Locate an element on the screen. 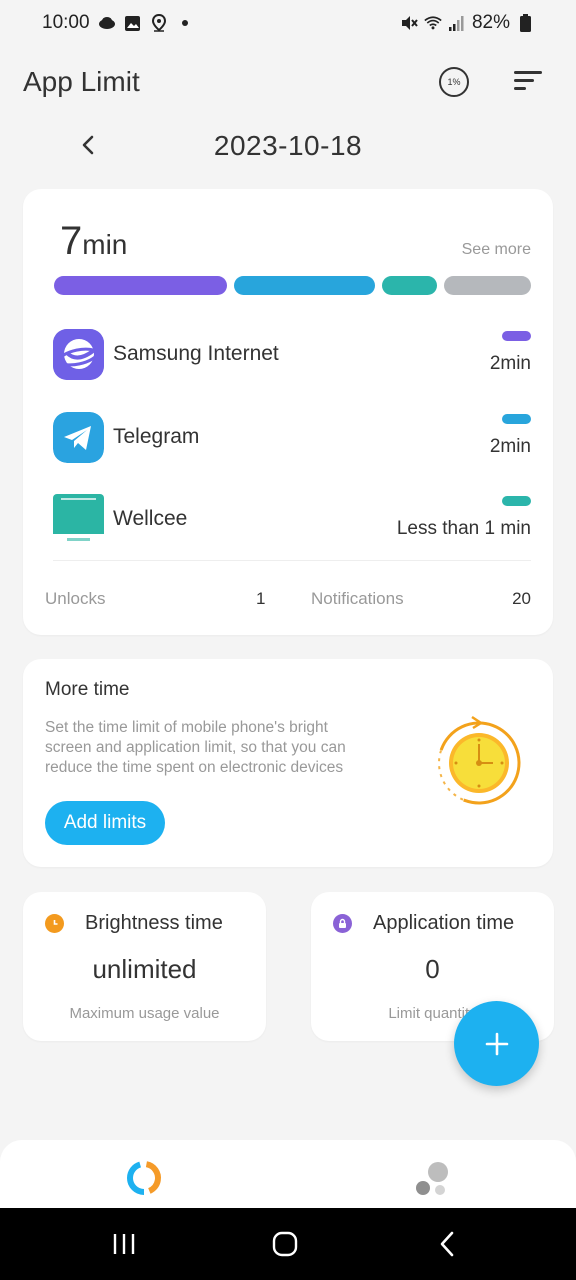 The image size is (576, 1280). battery-percent: 82% is located at coordinates (490, 22).